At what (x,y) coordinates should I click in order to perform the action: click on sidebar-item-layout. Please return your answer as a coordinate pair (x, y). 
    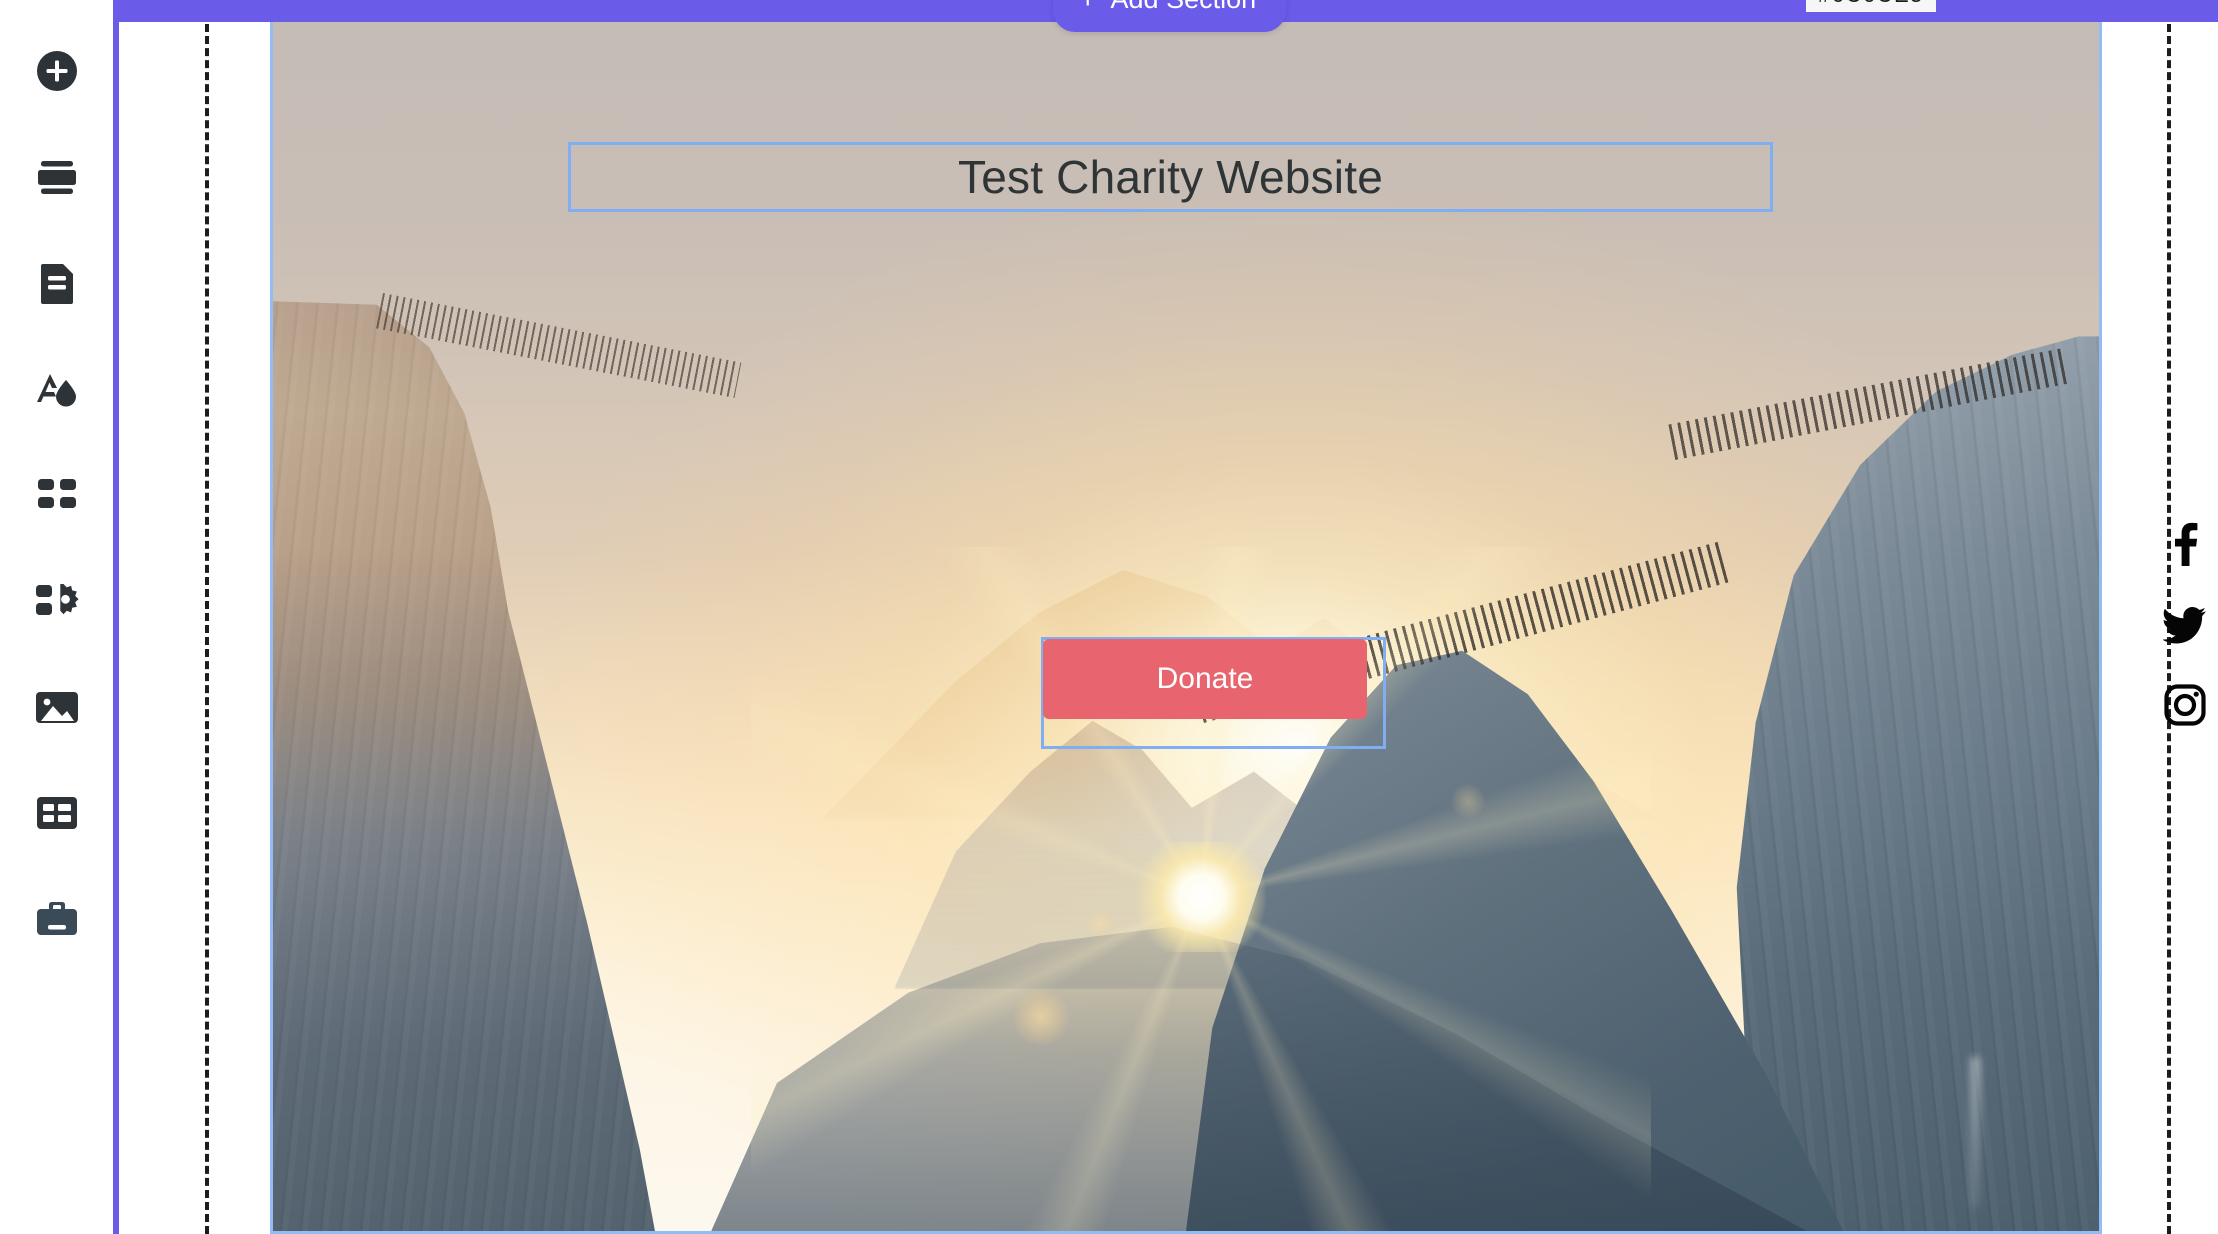
    Looking at the image, I should click on (56, 813).